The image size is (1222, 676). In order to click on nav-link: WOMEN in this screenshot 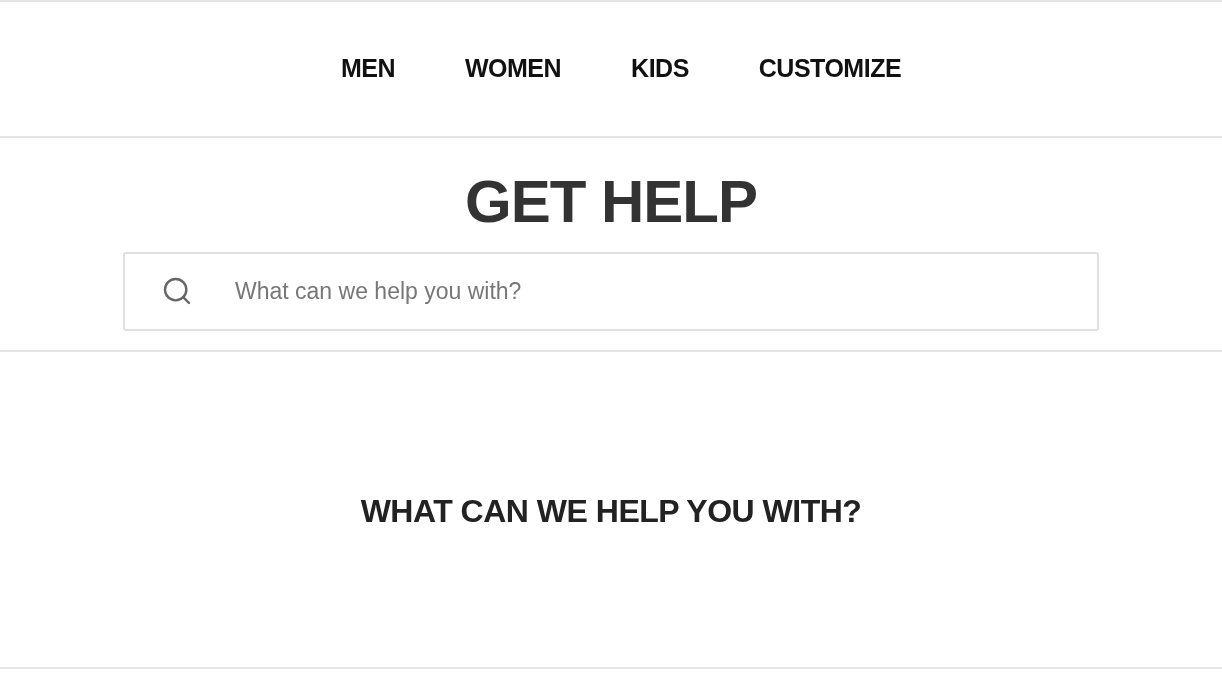, I will do `click(513, 69)`.